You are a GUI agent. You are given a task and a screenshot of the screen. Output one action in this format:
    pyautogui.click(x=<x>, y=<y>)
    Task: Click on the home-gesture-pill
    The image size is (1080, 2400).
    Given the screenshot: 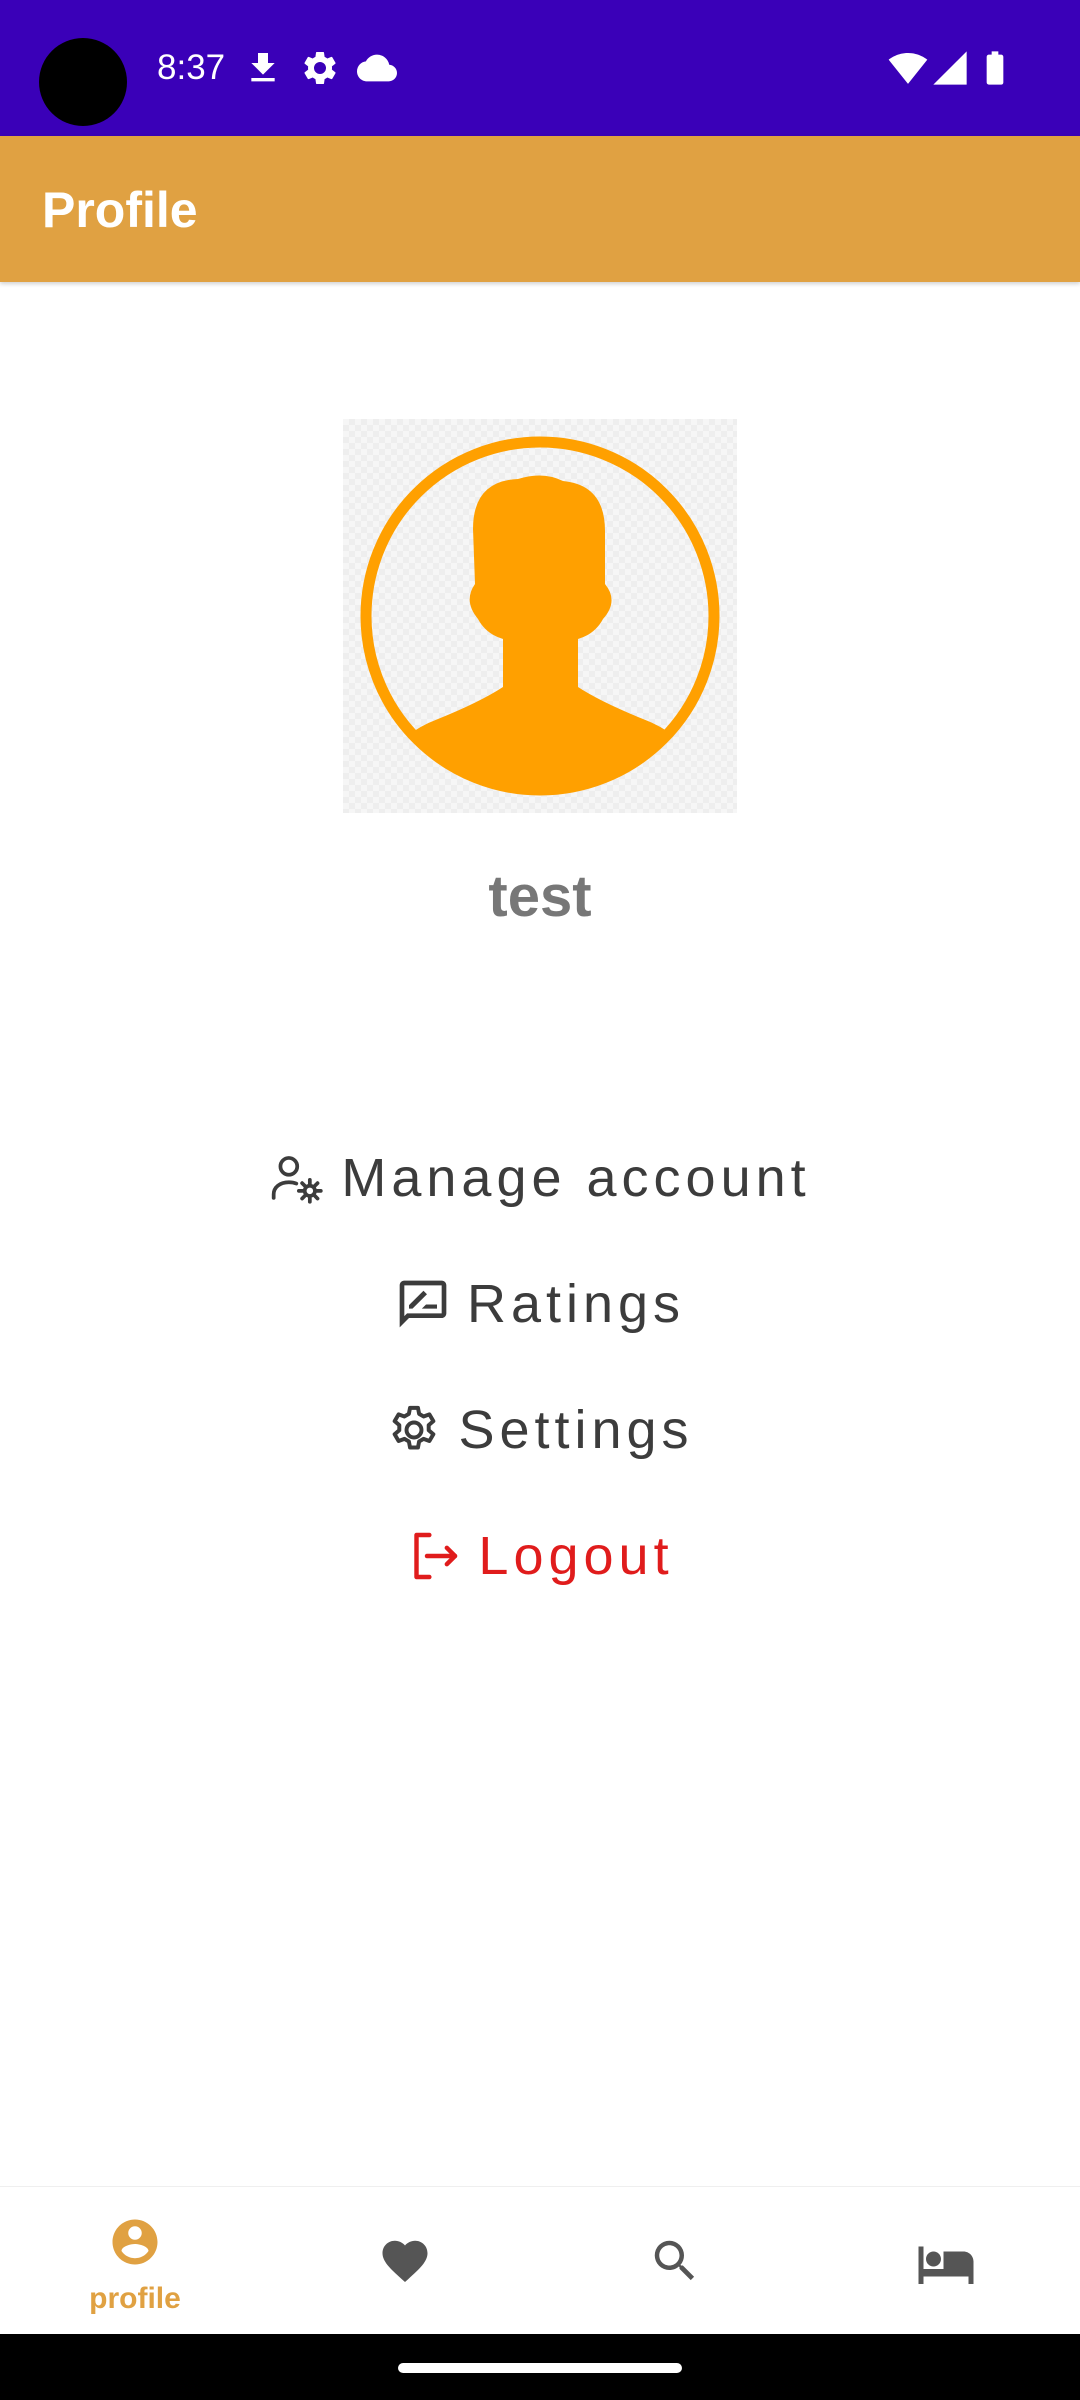 What is the action you would take?
    pyautogui.click(x=540, y=2368)
    